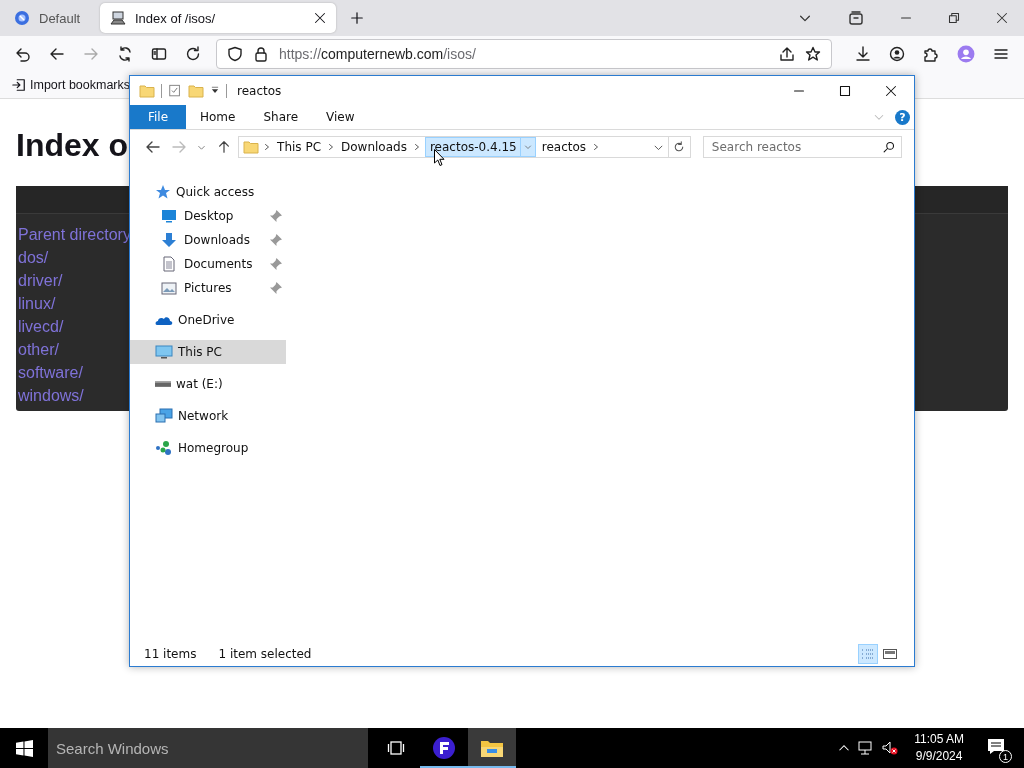 Image resolution: width=1024 pixels, height=768 pixels. I want to click on breadcrumb-segment: Downloads, so click(374, 147).